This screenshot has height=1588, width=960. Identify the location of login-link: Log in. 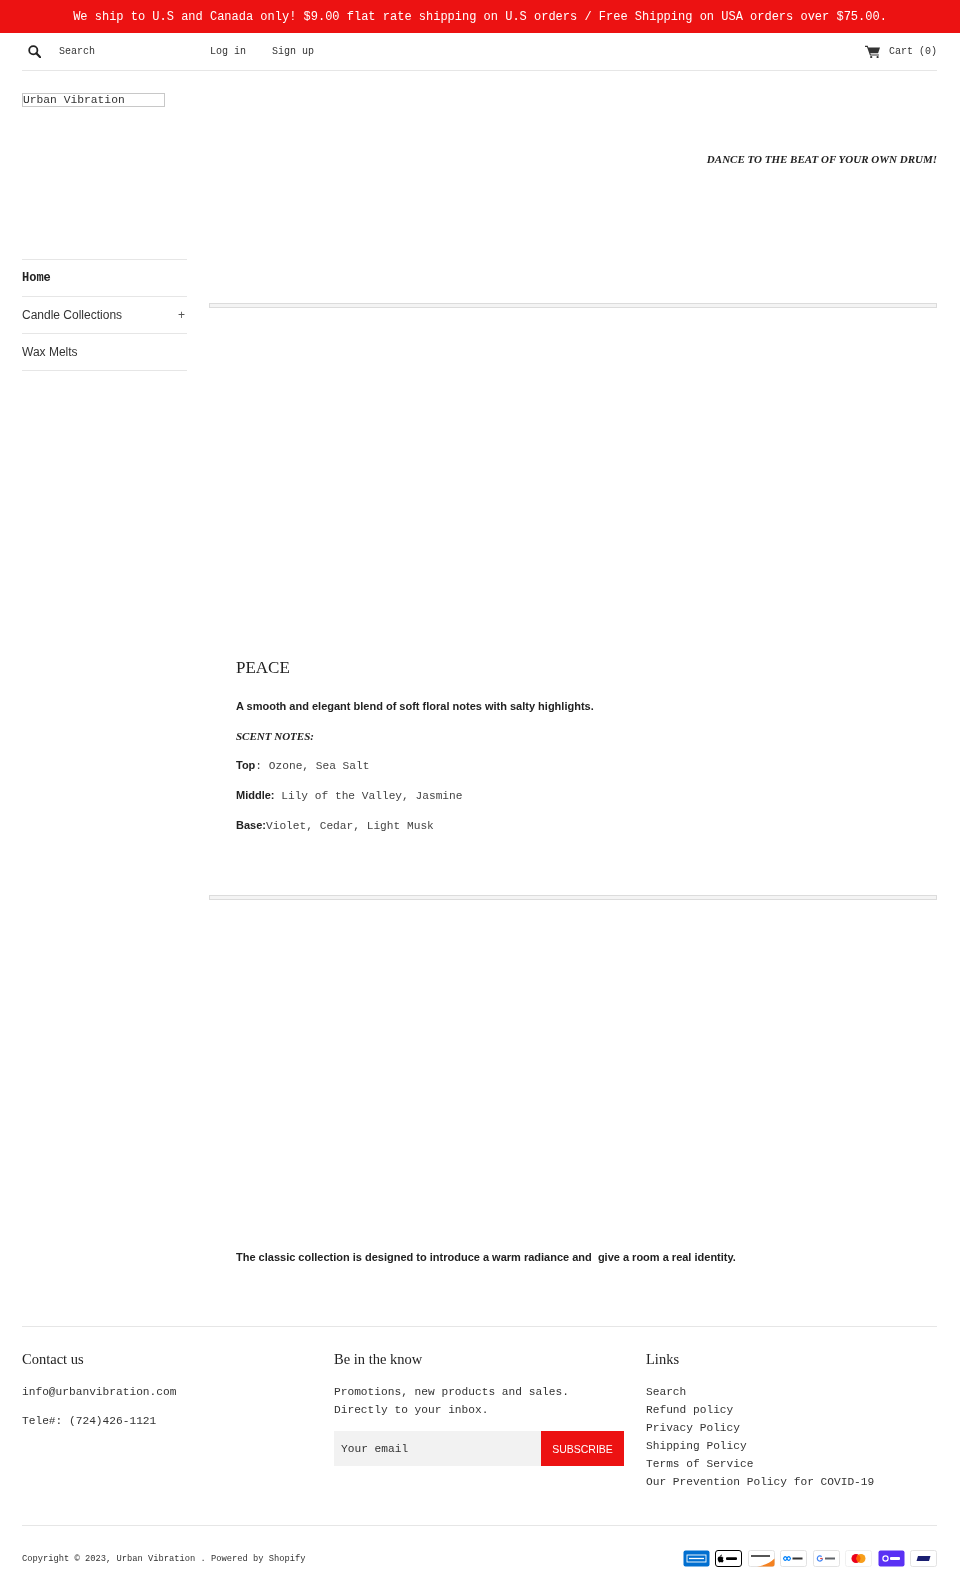
(228, 51).